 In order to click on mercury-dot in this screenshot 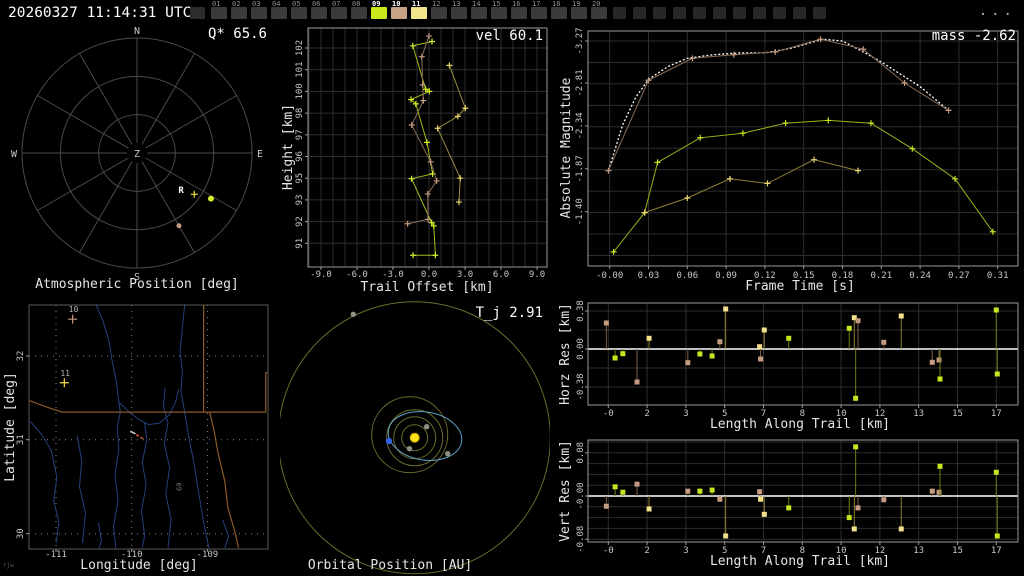, I will do `click(409, 449)`.